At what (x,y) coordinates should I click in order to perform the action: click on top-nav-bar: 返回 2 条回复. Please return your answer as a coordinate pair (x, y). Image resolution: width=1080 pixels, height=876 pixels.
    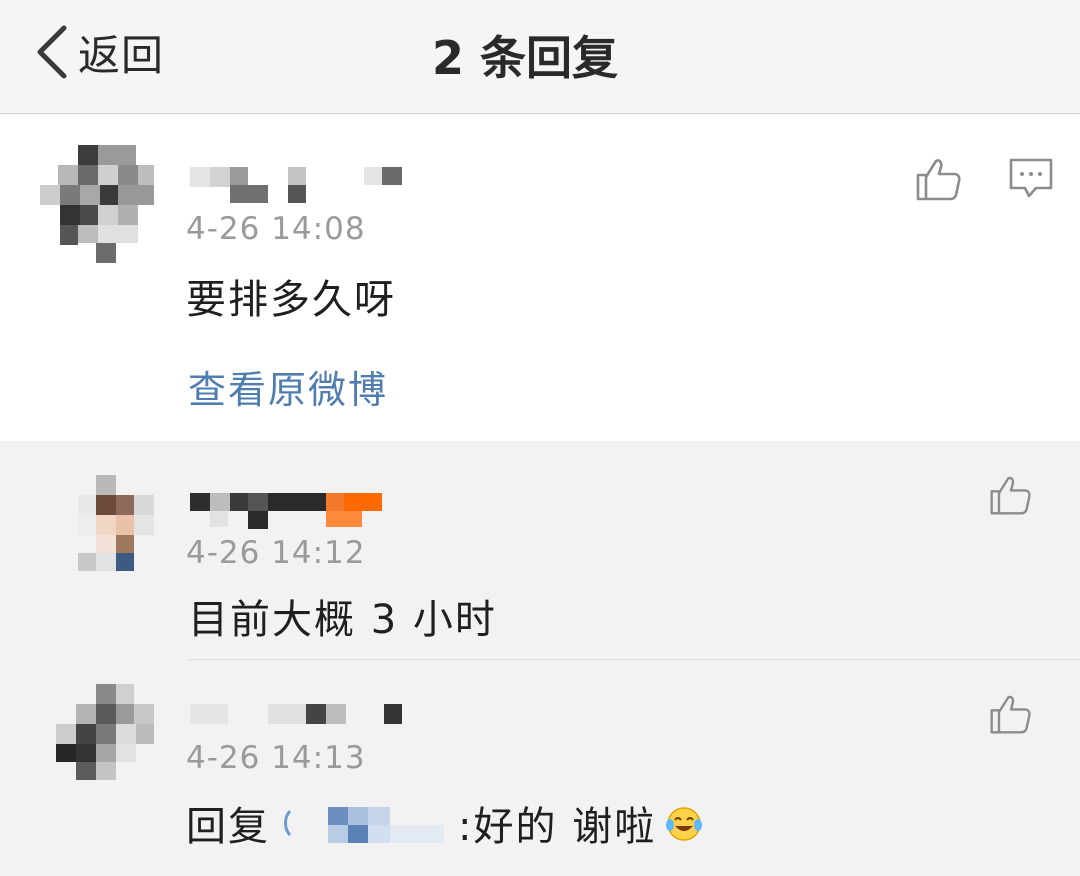
    Looking at the image, I should click on (540, 57).